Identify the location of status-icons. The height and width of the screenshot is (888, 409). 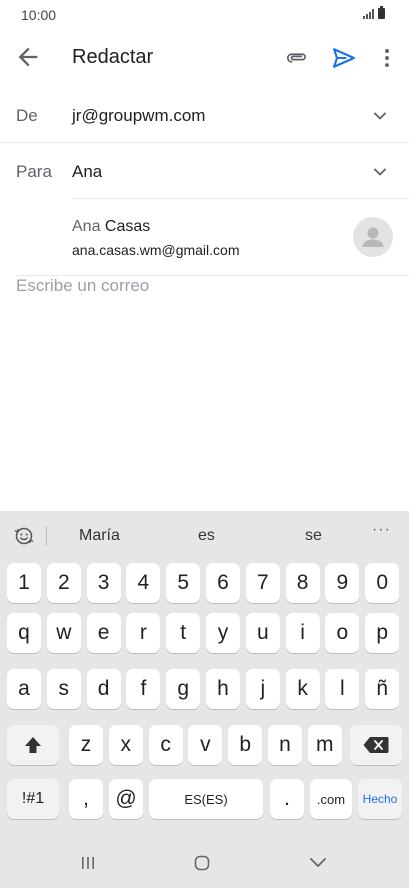
(374, 12).